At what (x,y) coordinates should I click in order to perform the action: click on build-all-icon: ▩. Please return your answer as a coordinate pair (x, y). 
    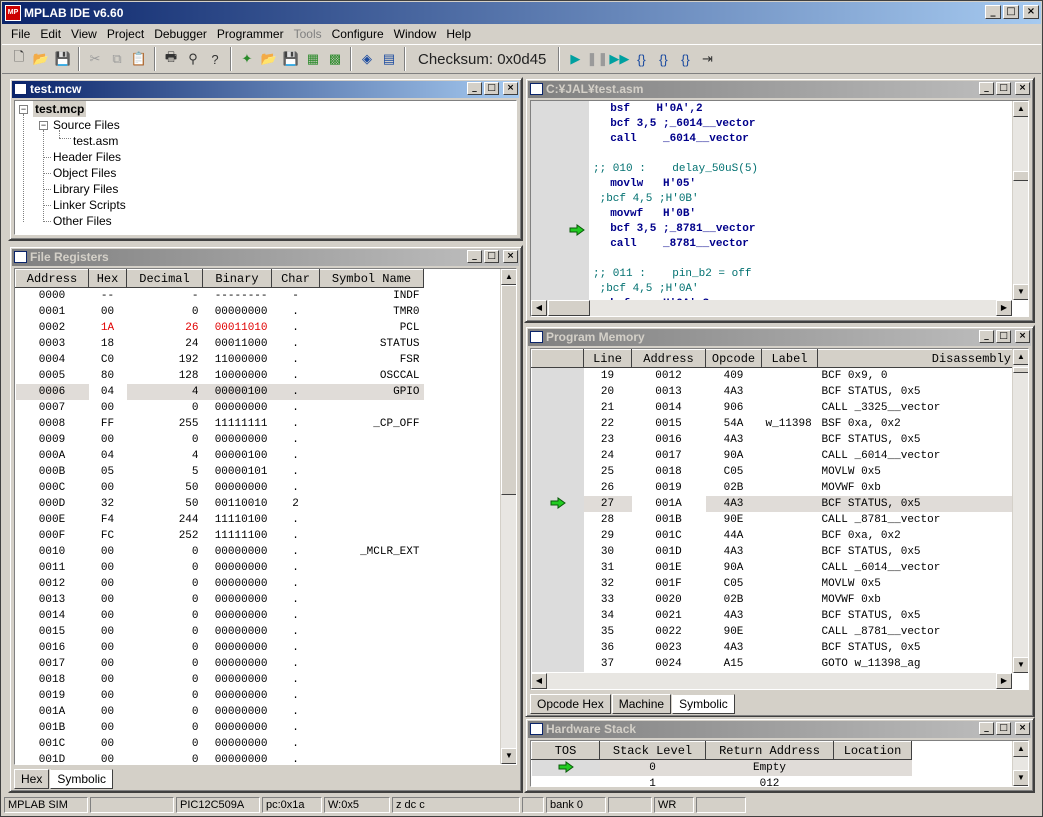
    Looking at the image, I should click on (335, 59).